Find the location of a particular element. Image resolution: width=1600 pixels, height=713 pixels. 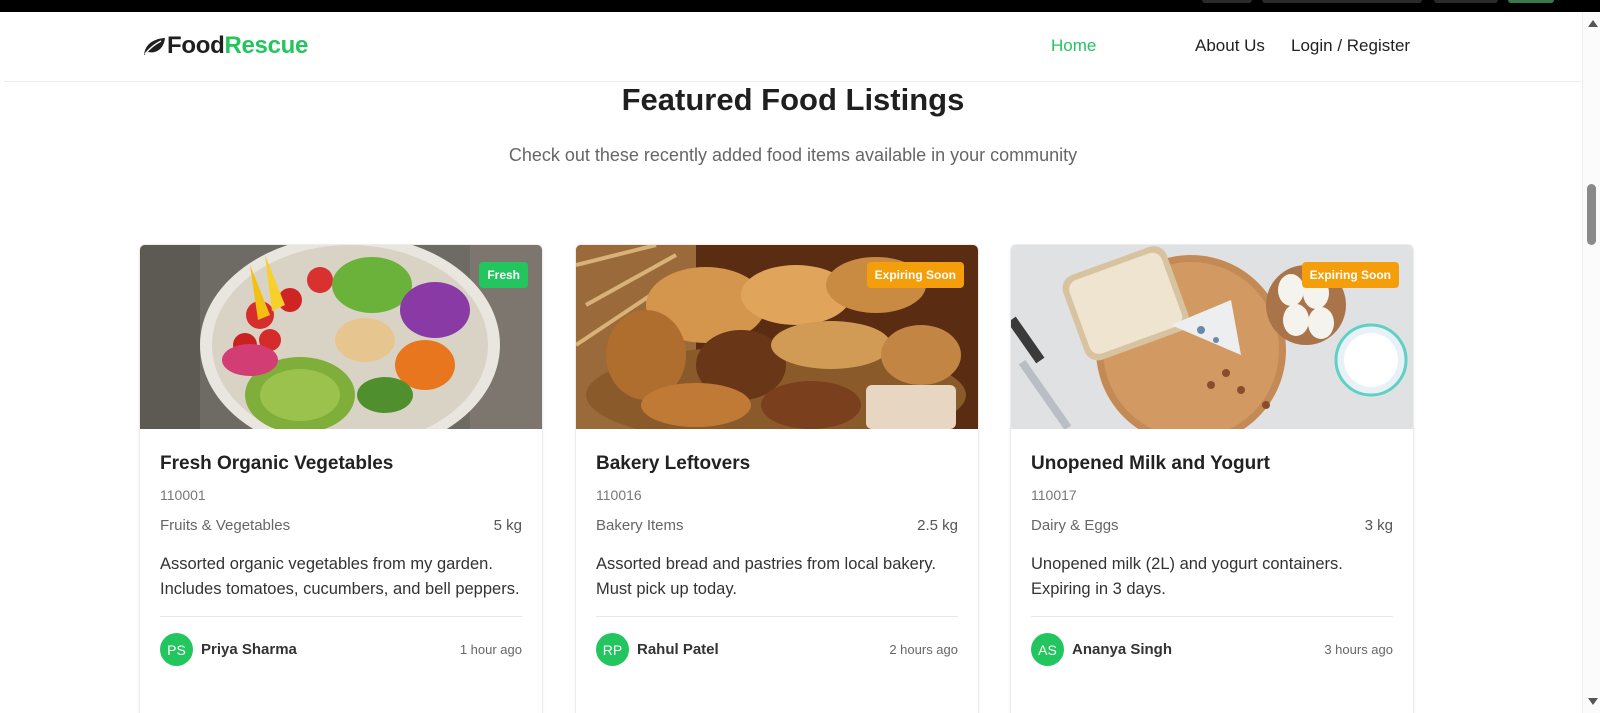

listing-time: 1 hour ago is located at coordinates (490, 649).